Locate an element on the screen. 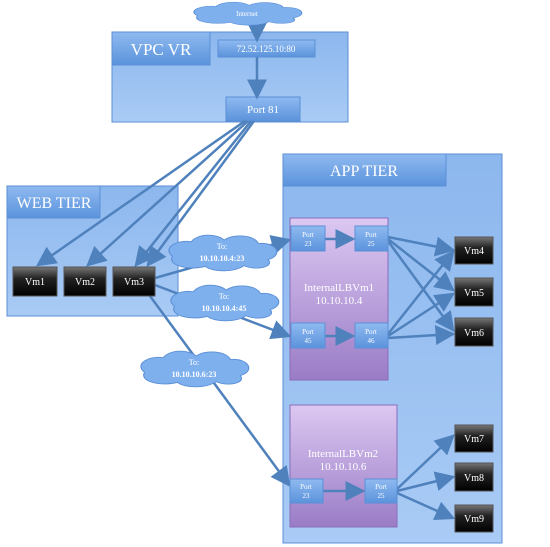  svg-text: 45 is located at coordinates (309, 341).